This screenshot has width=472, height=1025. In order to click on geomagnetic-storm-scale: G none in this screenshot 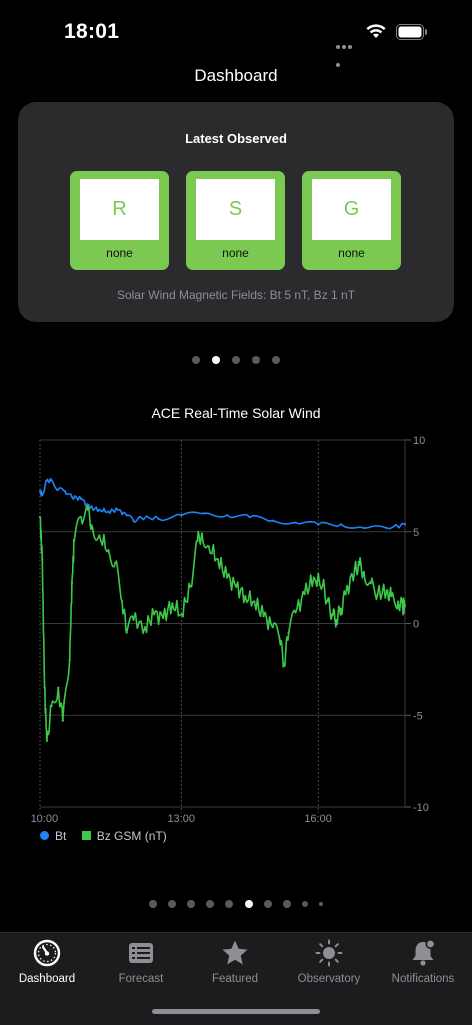, I will do `click(351, 220)`.